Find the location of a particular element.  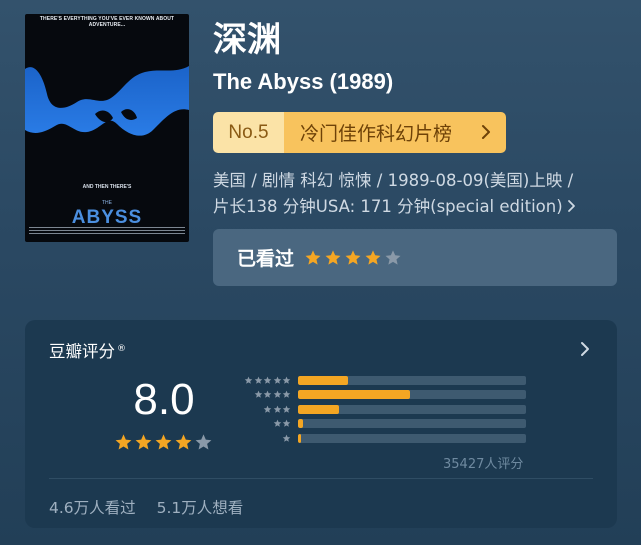

meta-line-1: 美国 / 剧情 科幻 惊悚 / 1989-08-09(美国)上映 / is located at coordinates (393, 180).